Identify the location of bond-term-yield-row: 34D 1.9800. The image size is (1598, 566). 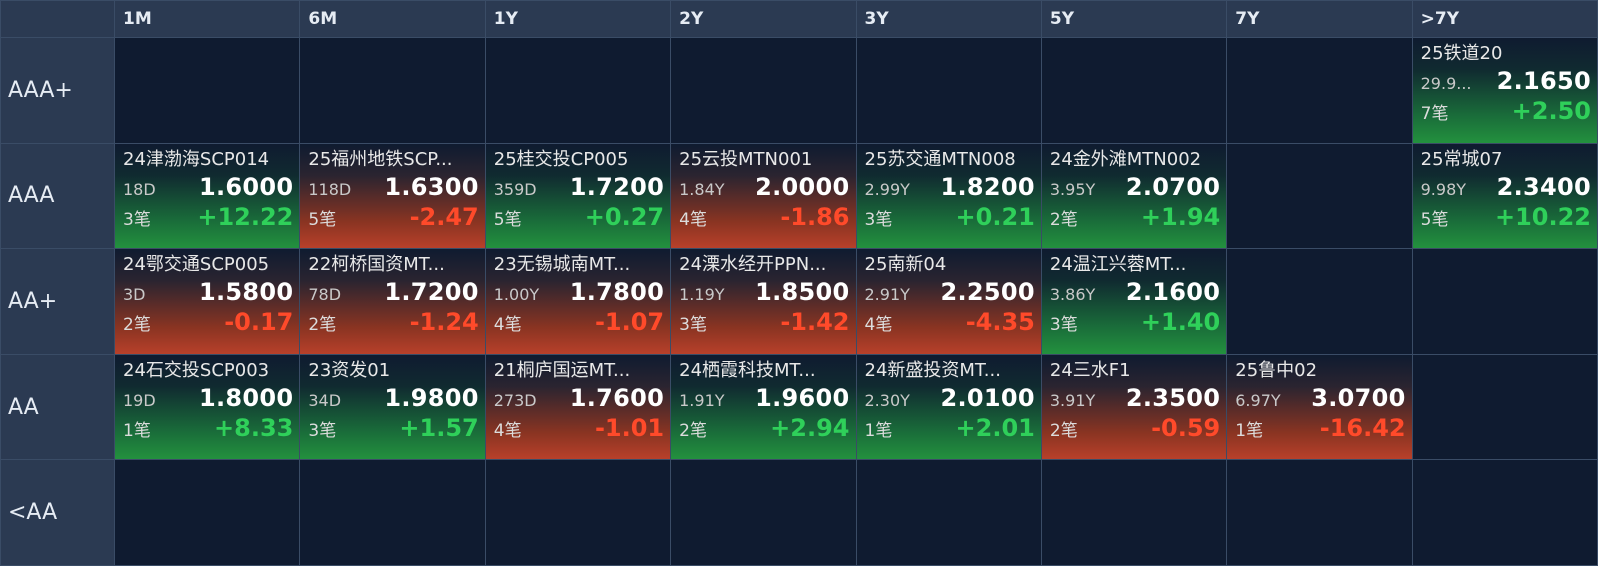
(393, 398).